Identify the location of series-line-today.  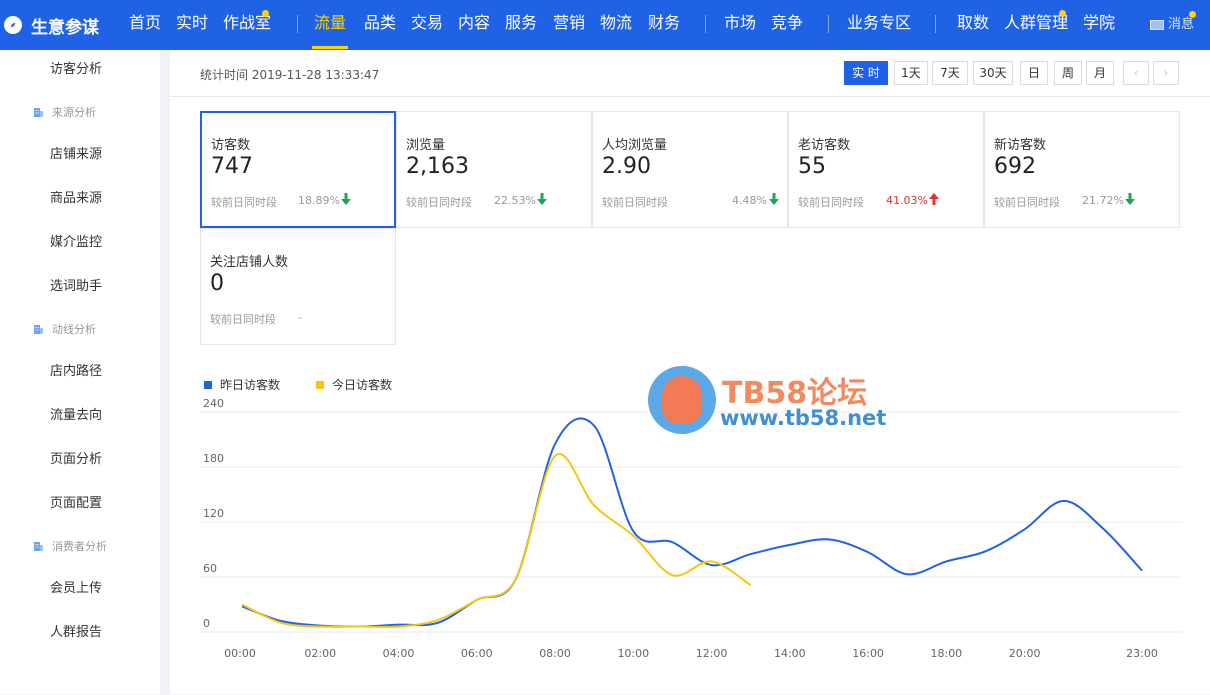
(496, 540).